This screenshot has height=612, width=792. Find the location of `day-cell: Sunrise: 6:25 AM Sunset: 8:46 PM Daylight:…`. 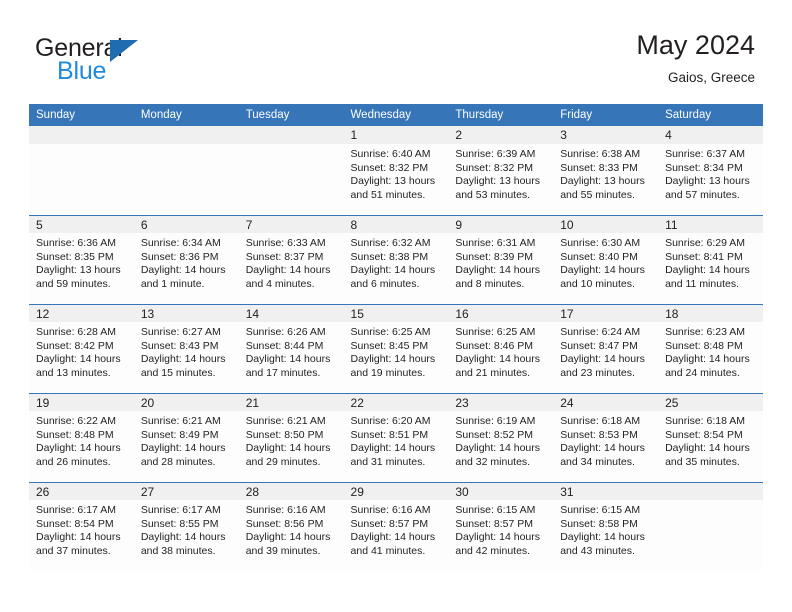

day-cell: Sunrise: 6:25 AM Sunset: 8:46 PM Daylight:… is located at coordinates (501, 357).